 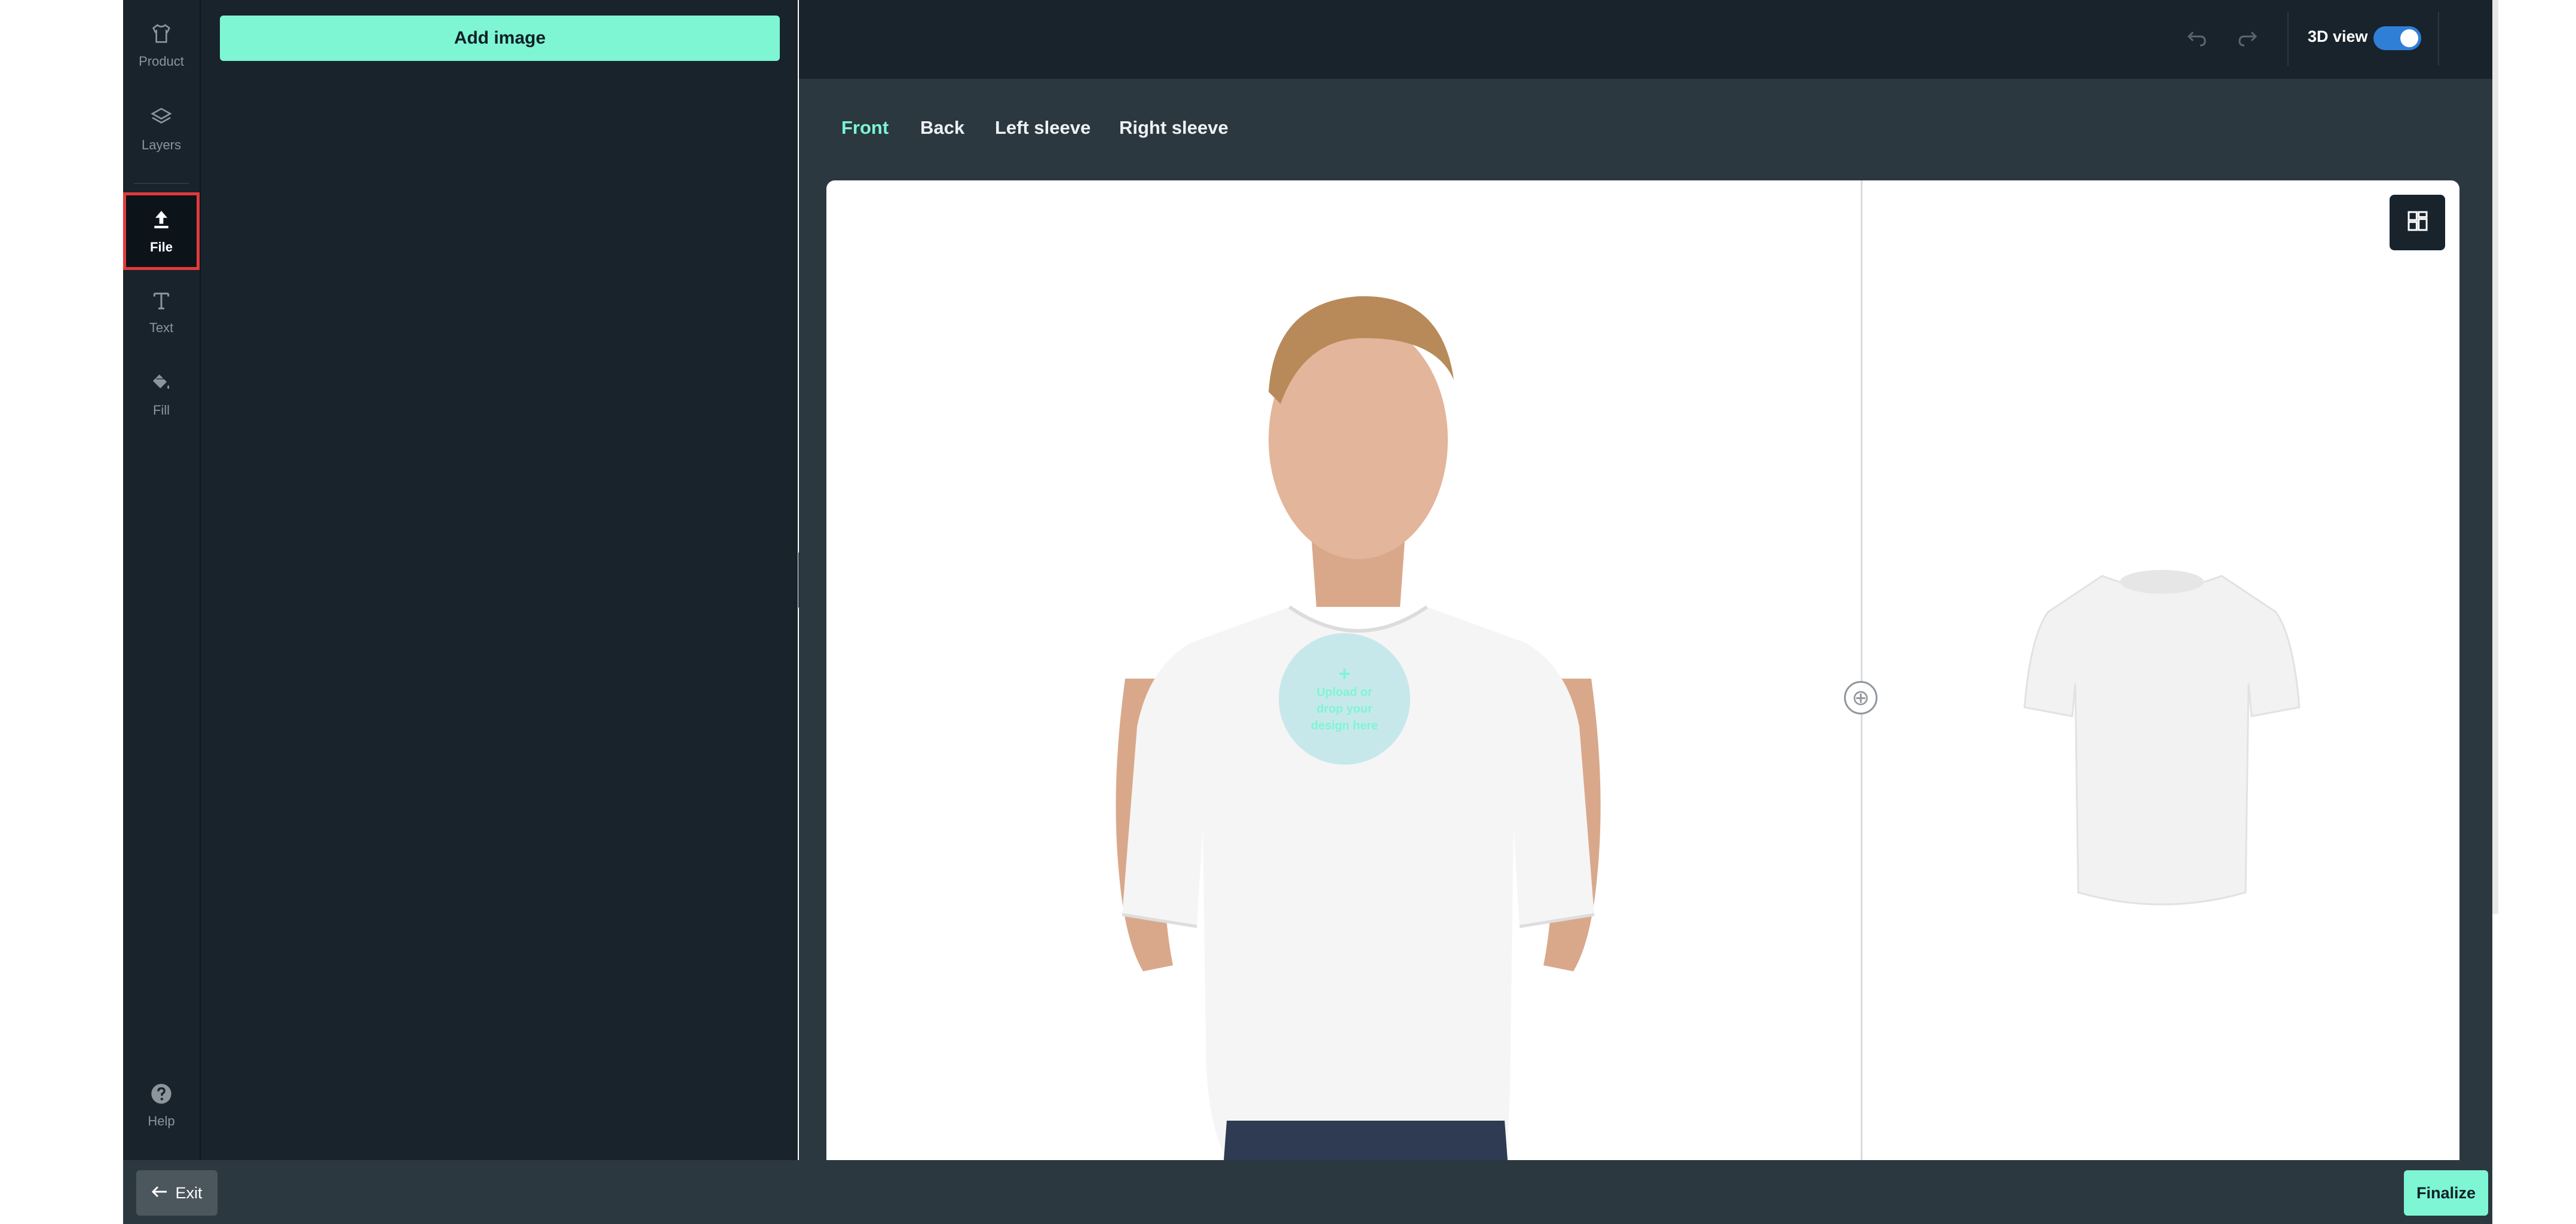 What do you see at coordinates (865, 128) in the screenshot?
I see `tab-front: Front` at bounding box center [865, 128].